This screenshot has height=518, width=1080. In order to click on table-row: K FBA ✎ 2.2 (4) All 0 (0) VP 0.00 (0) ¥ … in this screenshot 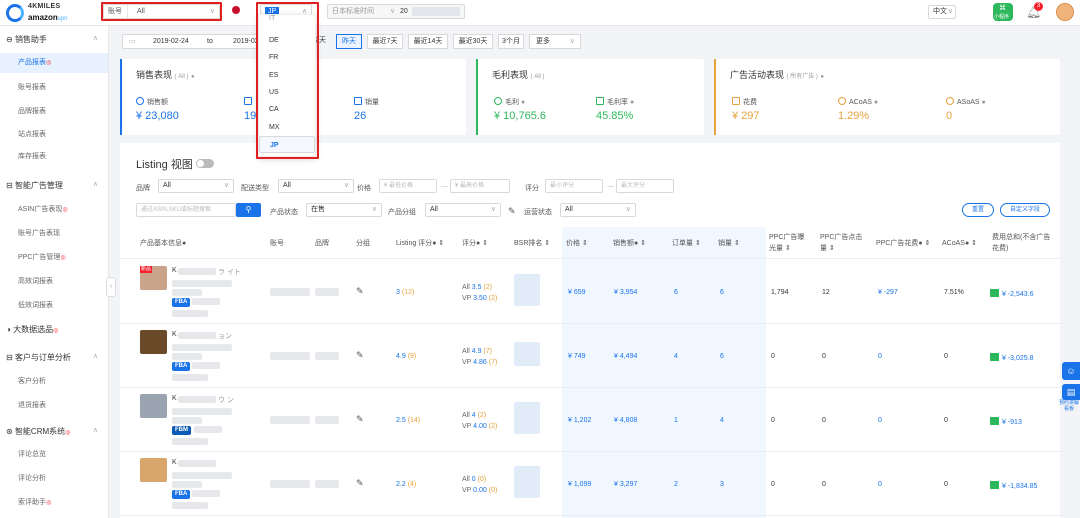, I will do `click(590, 484)`.